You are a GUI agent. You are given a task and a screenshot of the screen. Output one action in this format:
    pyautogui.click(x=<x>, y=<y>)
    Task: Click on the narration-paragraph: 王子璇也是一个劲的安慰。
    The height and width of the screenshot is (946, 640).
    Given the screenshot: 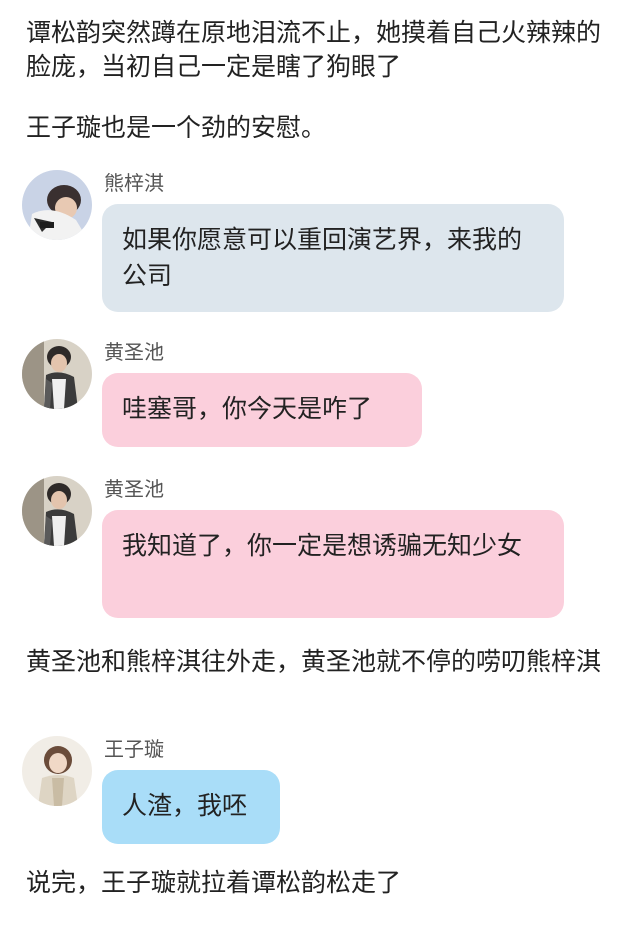 What is the action you would take?
    pyautogui.click(x=176, y=127)
    